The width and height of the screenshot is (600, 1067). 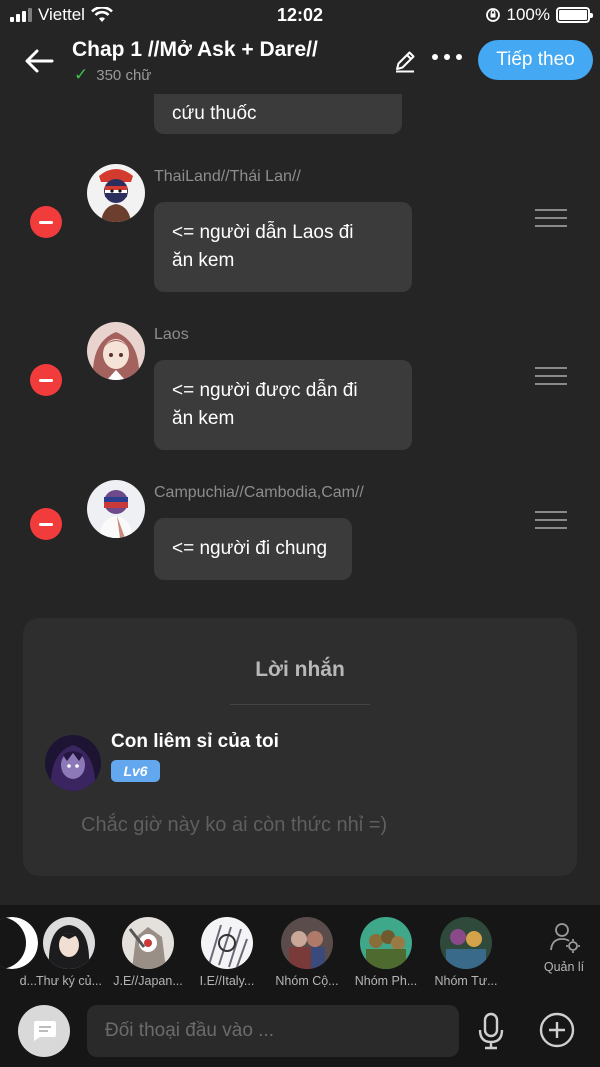 I want to click on next-button: Tiếp theo, so click(x=535, y=60).